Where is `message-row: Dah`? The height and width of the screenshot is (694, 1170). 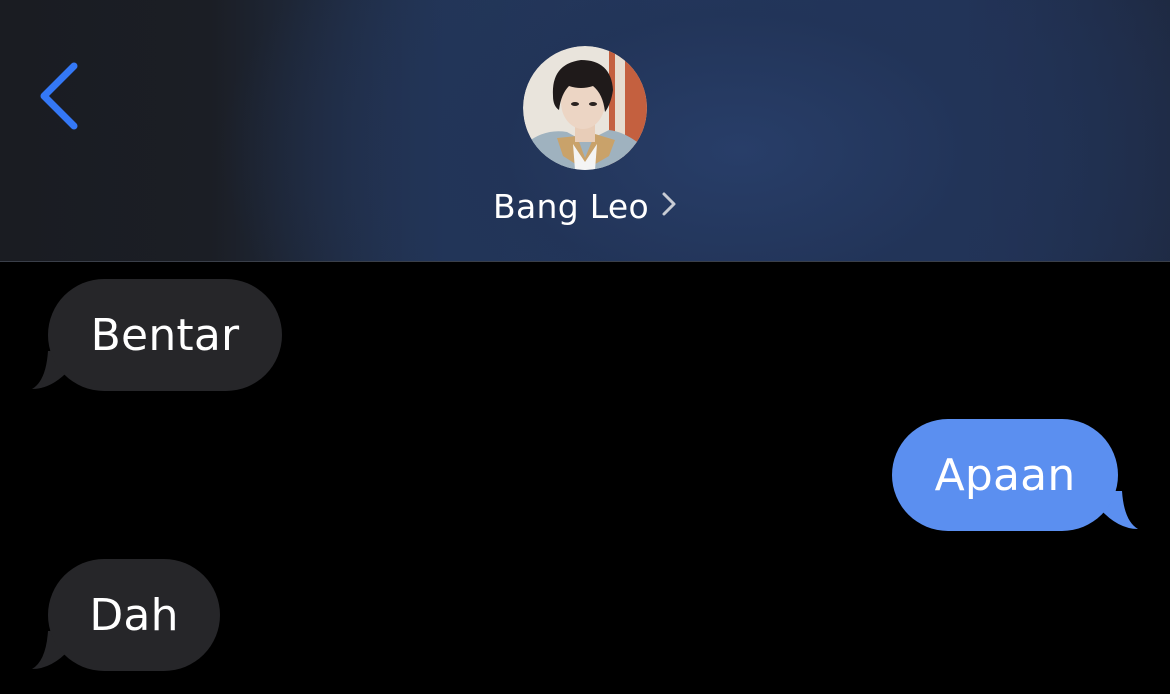
message-row: Dah is located at coordinates (120, 615).